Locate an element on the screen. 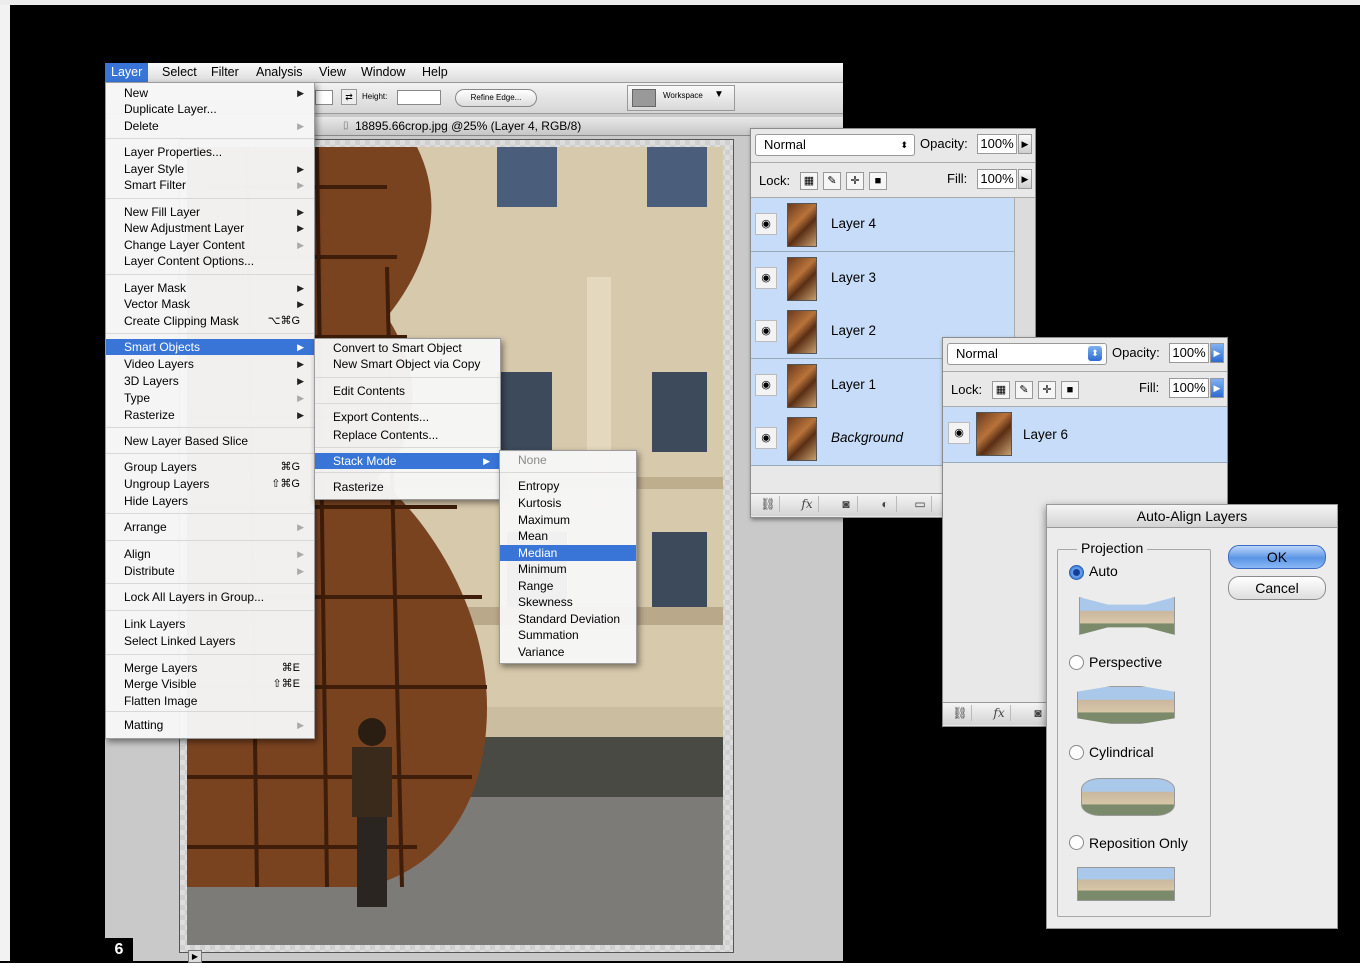  adjustment-icon: ◐ is located at coordinates (885, 504).